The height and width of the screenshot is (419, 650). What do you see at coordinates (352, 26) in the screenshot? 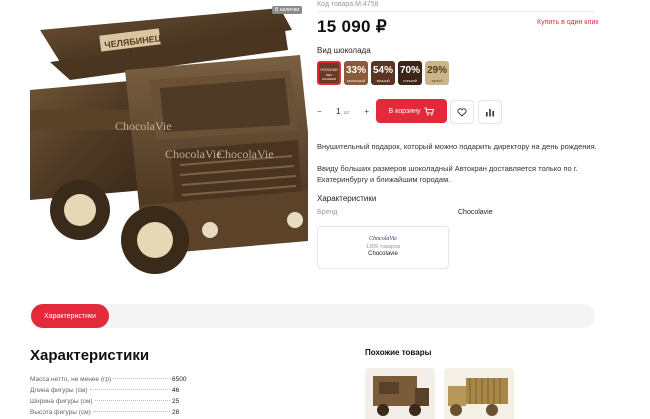
I see `product-price: 15 090 ₽` at bounding box center [352, 26].